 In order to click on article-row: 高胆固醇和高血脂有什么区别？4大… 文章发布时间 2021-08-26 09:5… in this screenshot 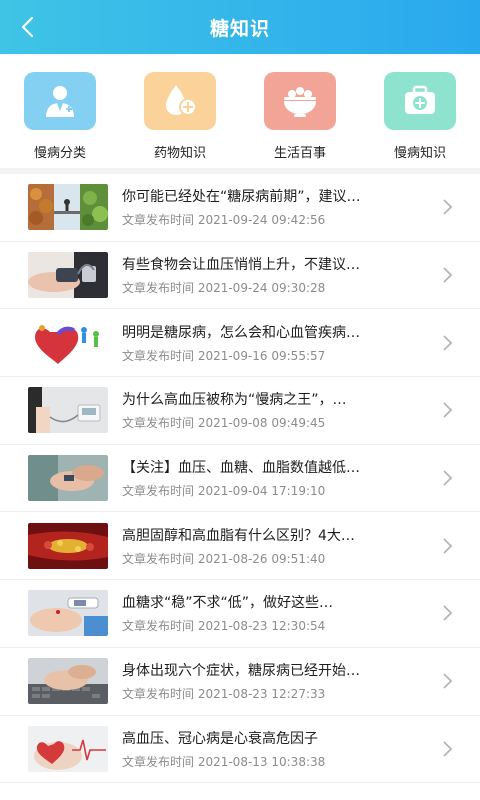, I will do `click(240, 546)`.